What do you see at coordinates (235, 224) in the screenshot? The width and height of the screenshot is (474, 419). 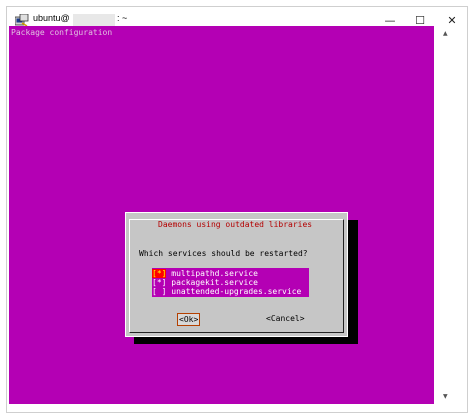 I see `dialog-title: Daemons using outdated libraries` at bounding box center [235, 224].